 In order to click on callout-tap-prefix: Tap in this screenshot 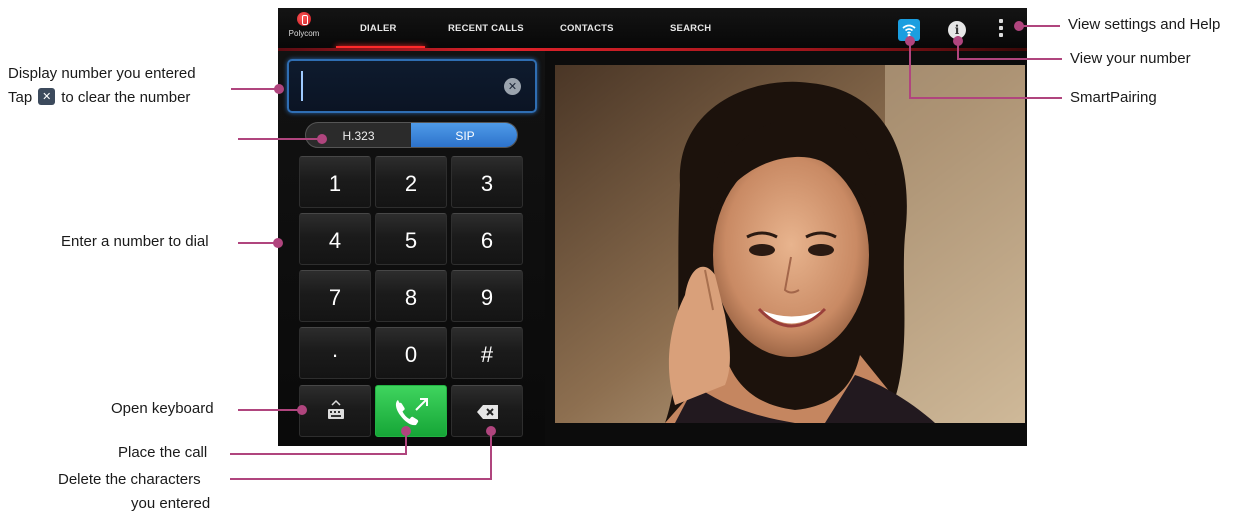, I will do `click(20, 97)`.